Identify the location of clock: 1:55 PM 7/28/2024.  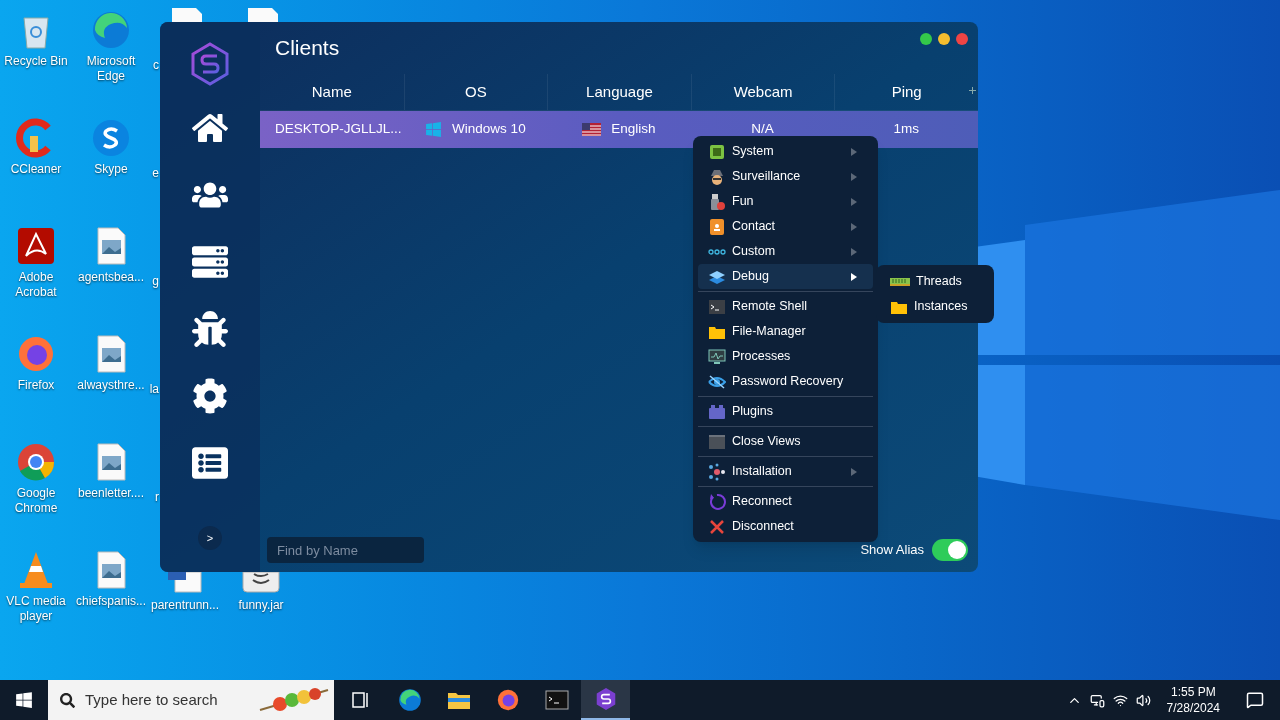
(1193, 700).